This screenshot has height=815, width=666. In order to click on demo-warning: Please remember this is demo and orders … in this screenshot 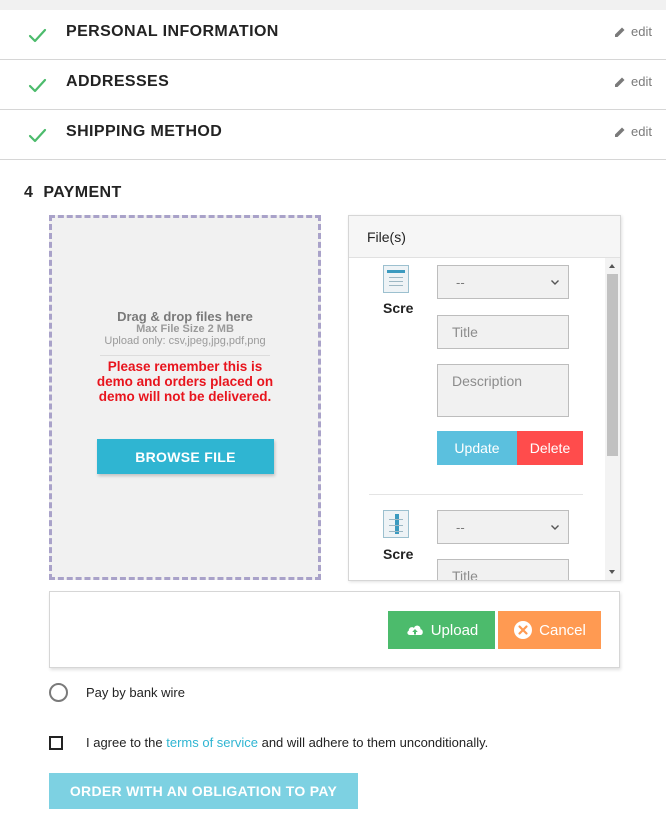, I will do `click(185, 381)`.